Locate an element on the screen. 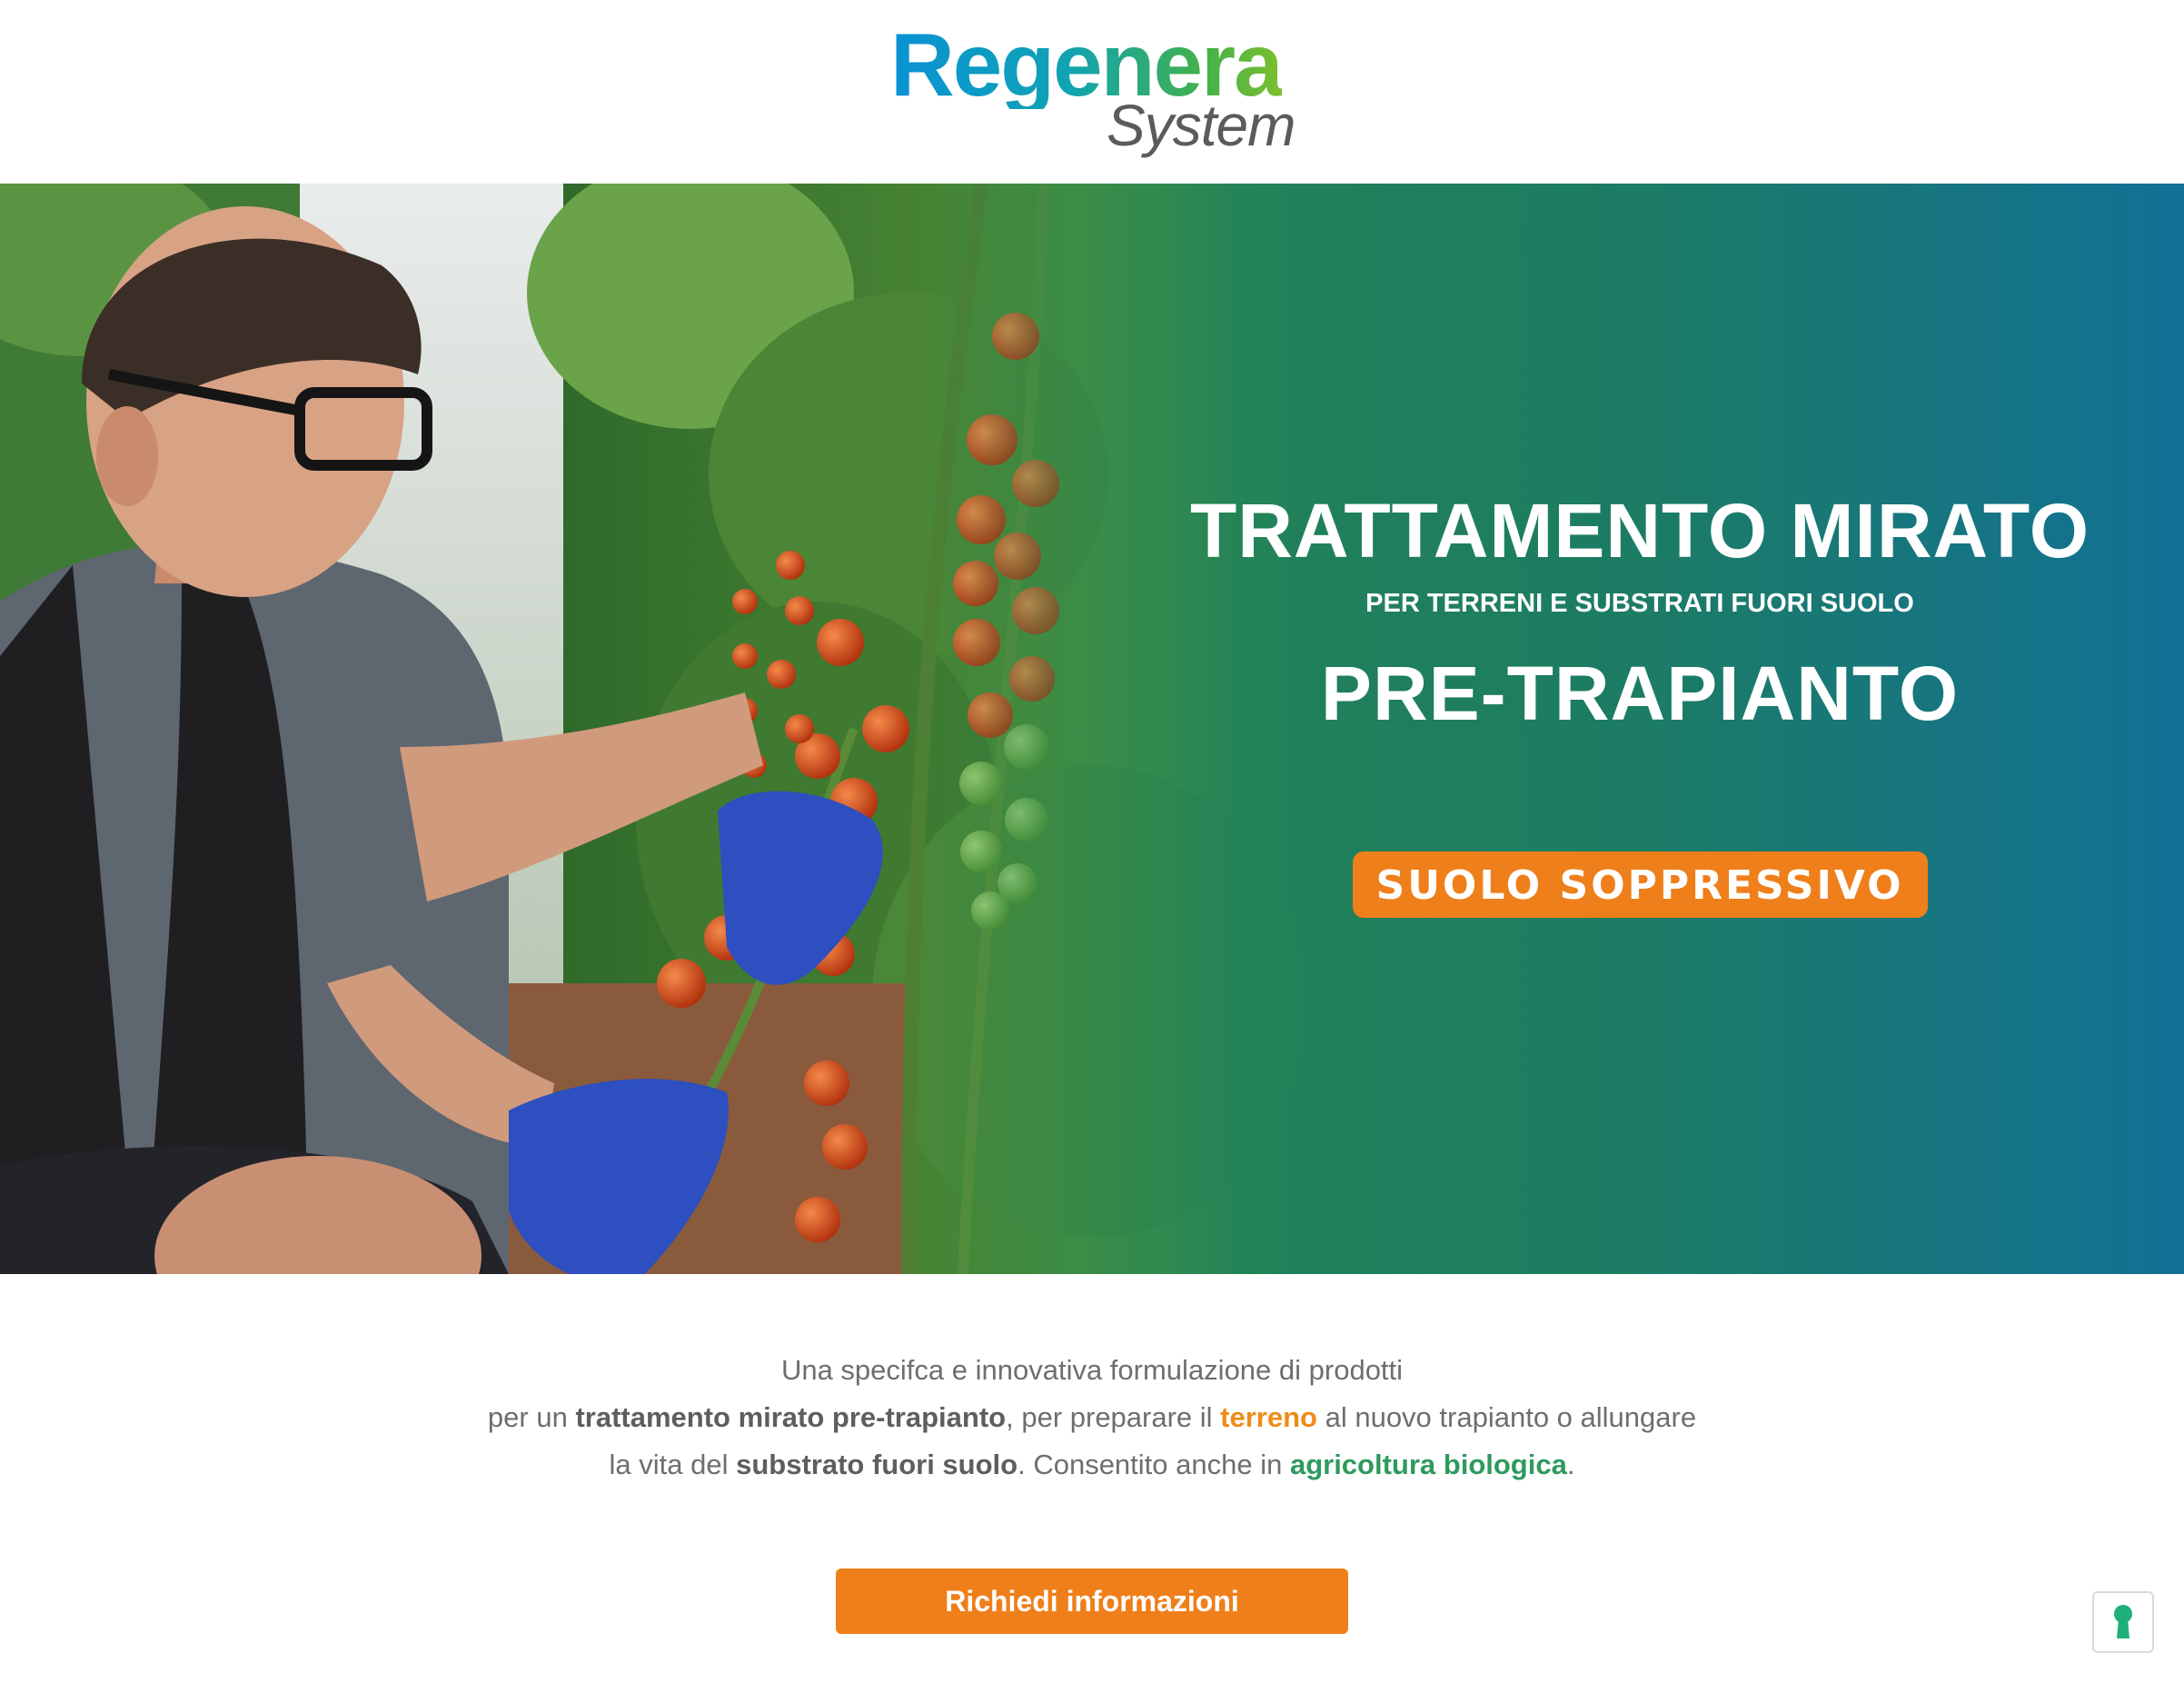 The height and width of the screenshot is (1683, 2184). hero-subtitle: PER TERRENI E SUBSTRATI FUORI SUOLO is located at coordinates (1639, 603).